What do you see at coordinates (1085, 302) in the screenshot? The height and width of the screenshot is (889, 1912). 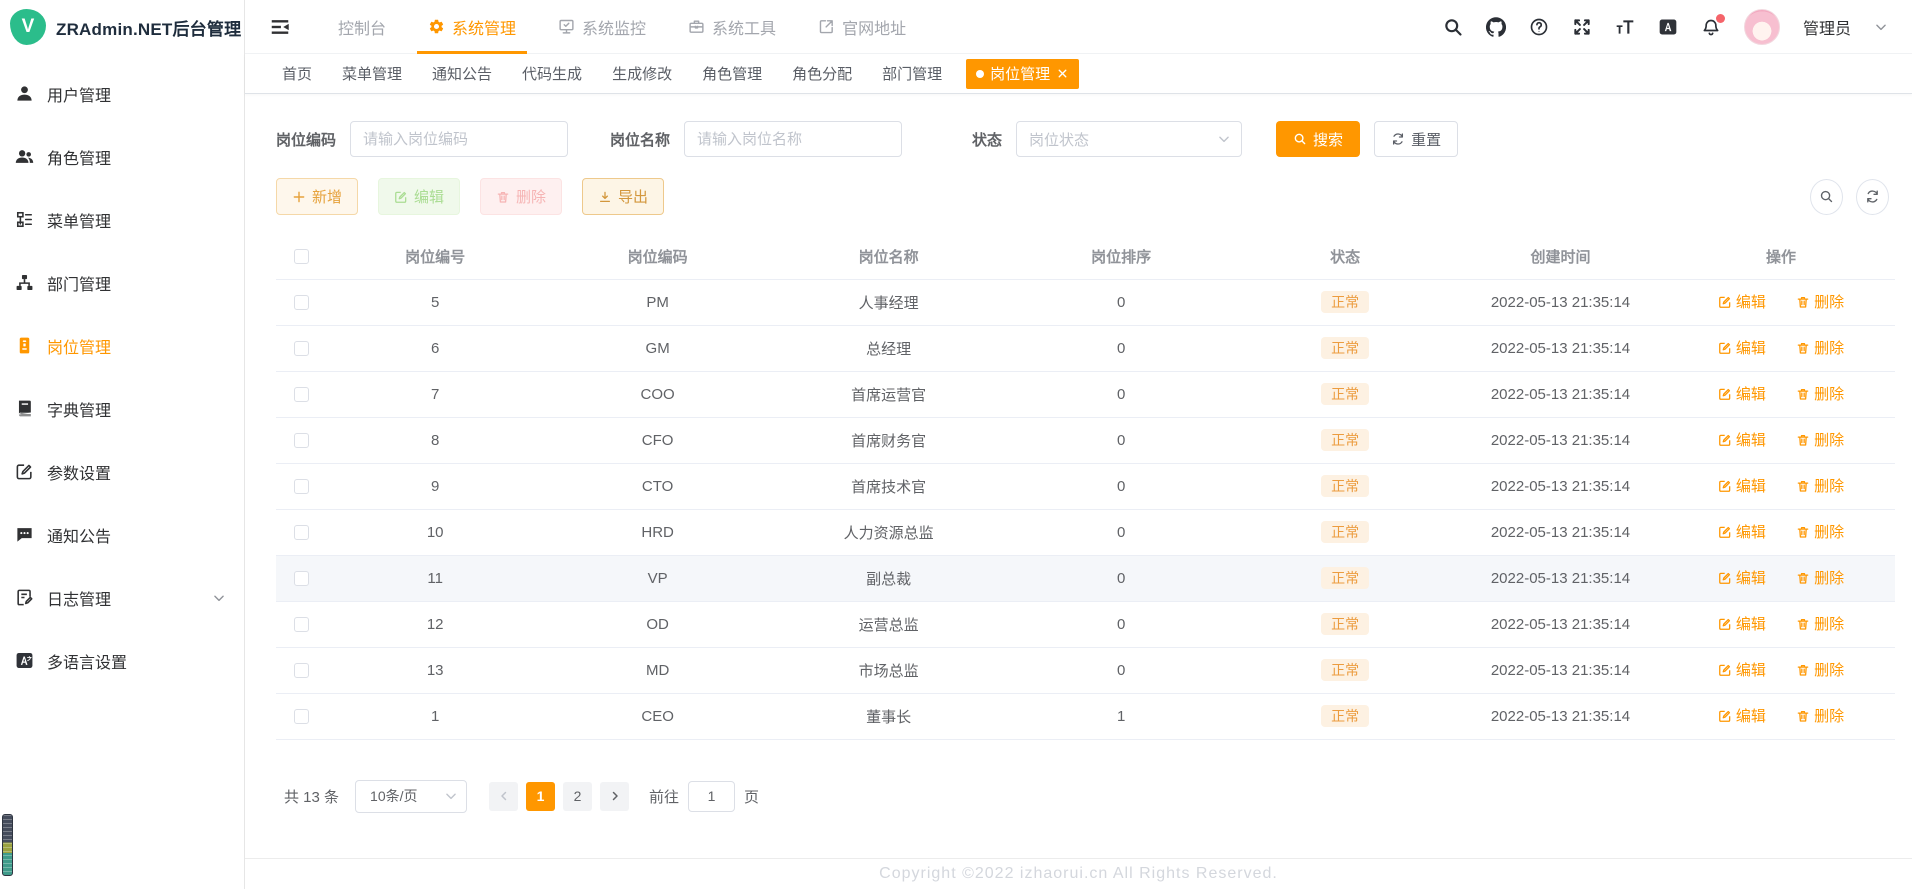 I see `table-row: 5 PM 人事经理 0 正常 2022-05-13 21:35:14 编辑 删除` at bounding box center [1085, 302].